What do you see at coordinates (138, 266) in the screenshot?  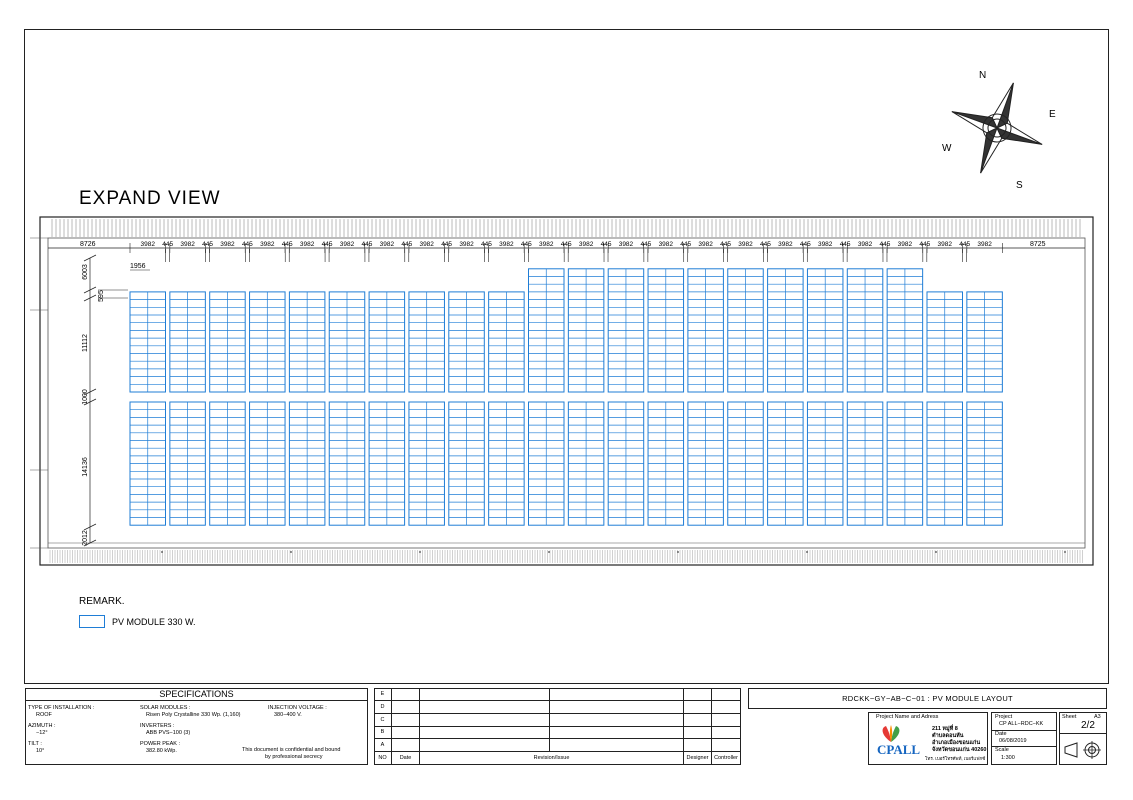 I see `dim-module-width: 1956` at bounding box center [138, 266].